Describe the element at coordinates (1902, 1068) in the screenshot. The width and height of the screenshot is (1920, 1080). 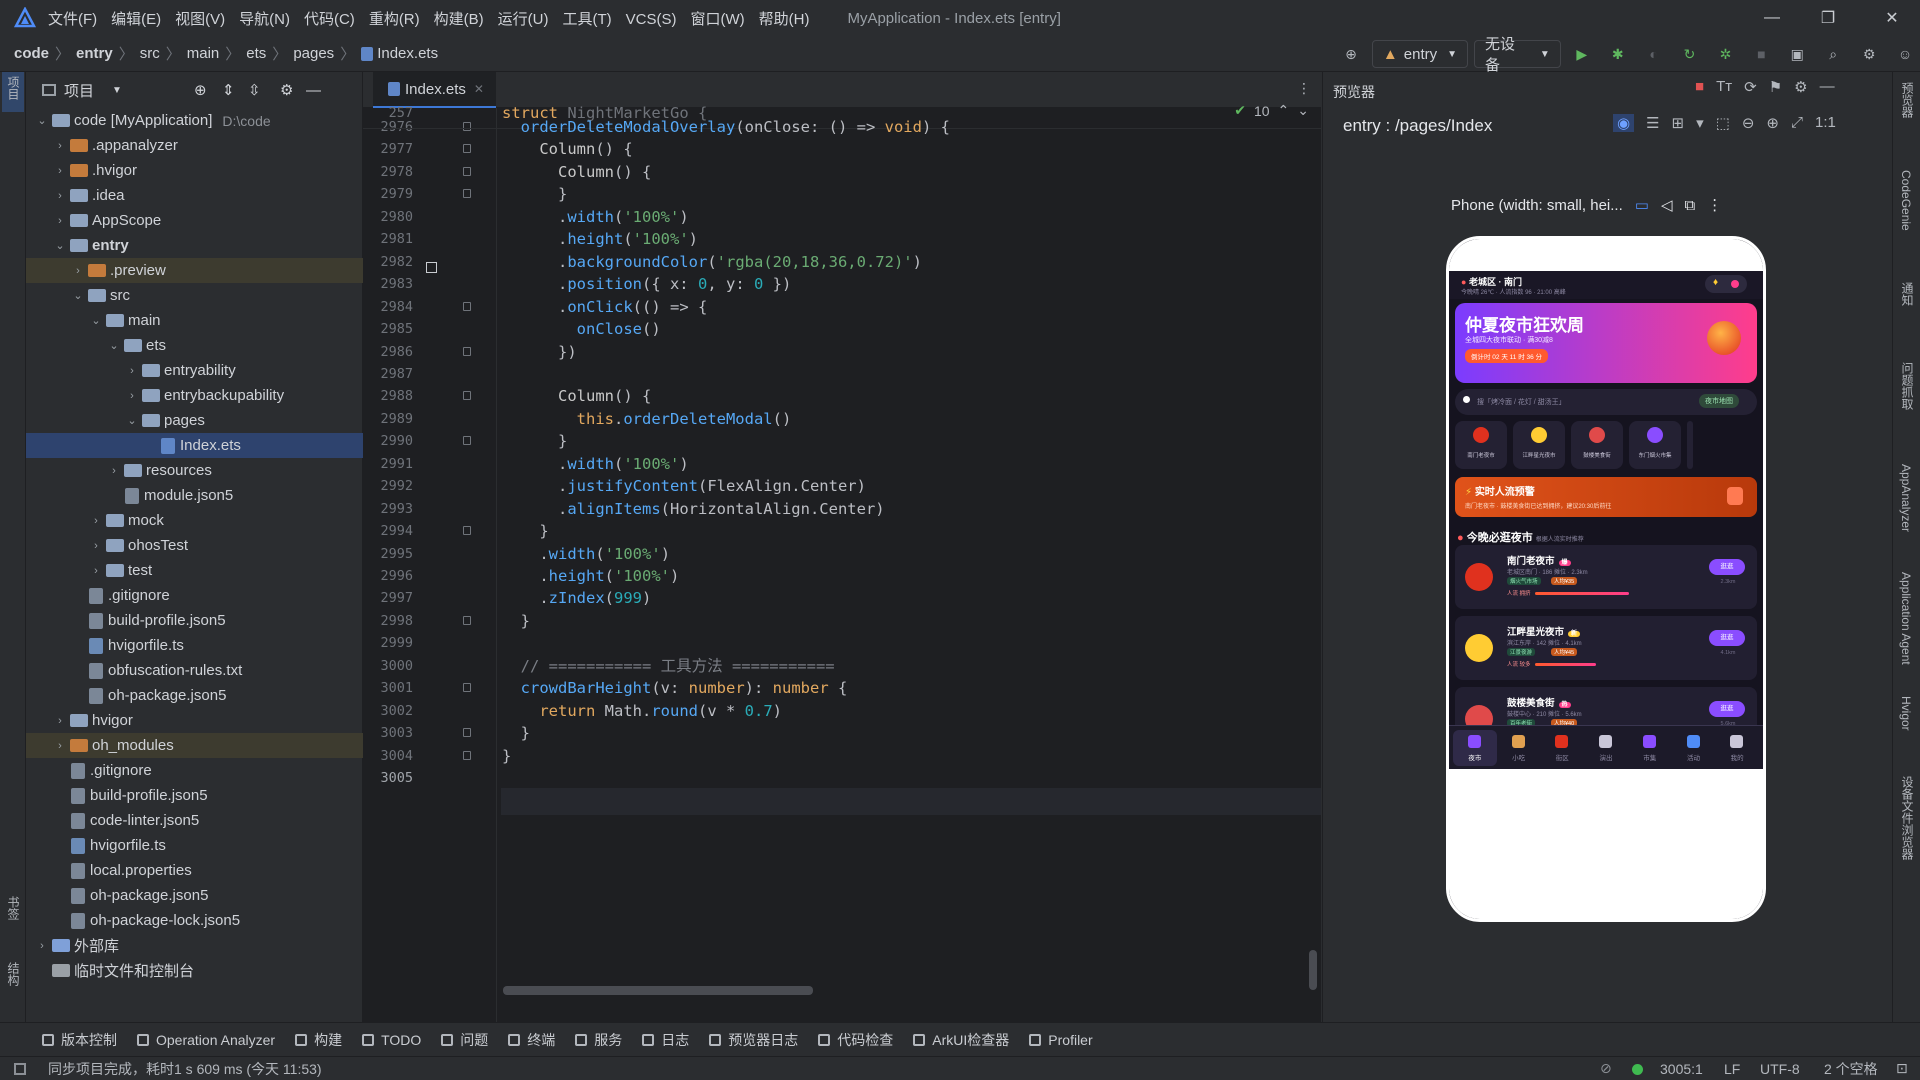
I see `lock-icon: ⊡` at that location.